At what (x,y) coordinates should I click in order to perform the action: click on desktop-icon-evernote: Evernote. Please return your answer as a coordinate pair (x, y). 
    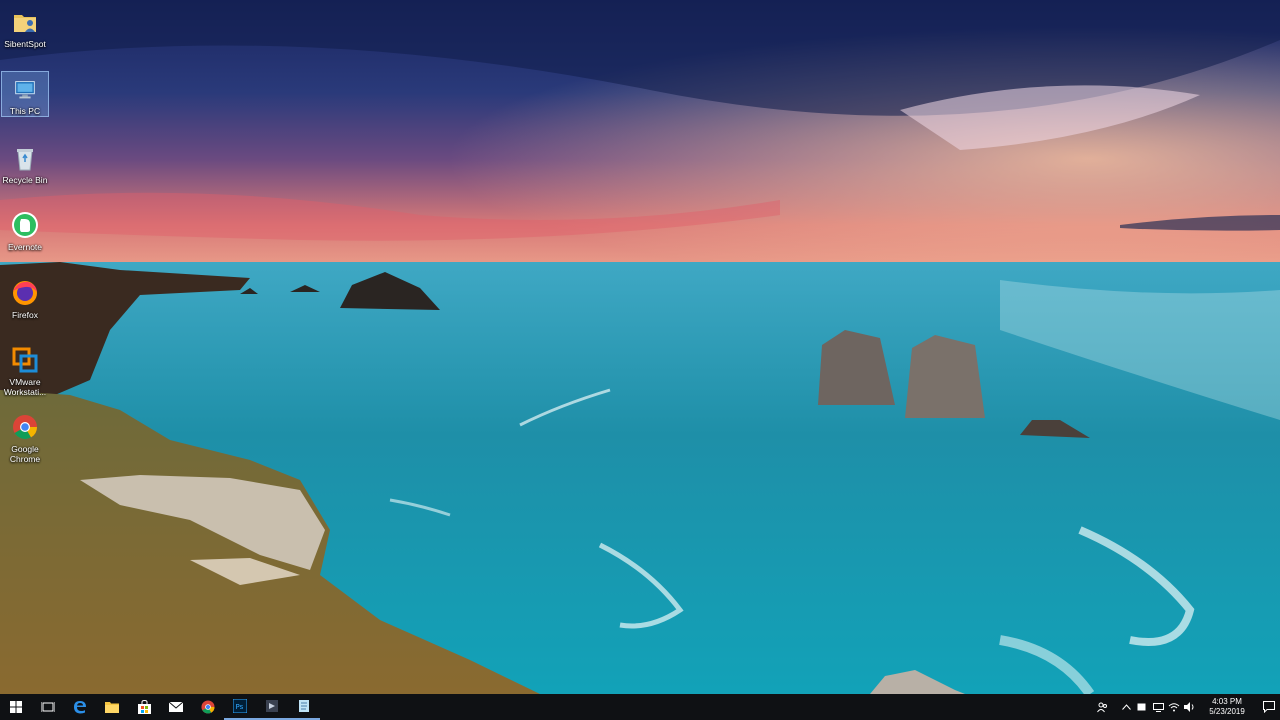
    Looking at the image, I should click on (25, 229).